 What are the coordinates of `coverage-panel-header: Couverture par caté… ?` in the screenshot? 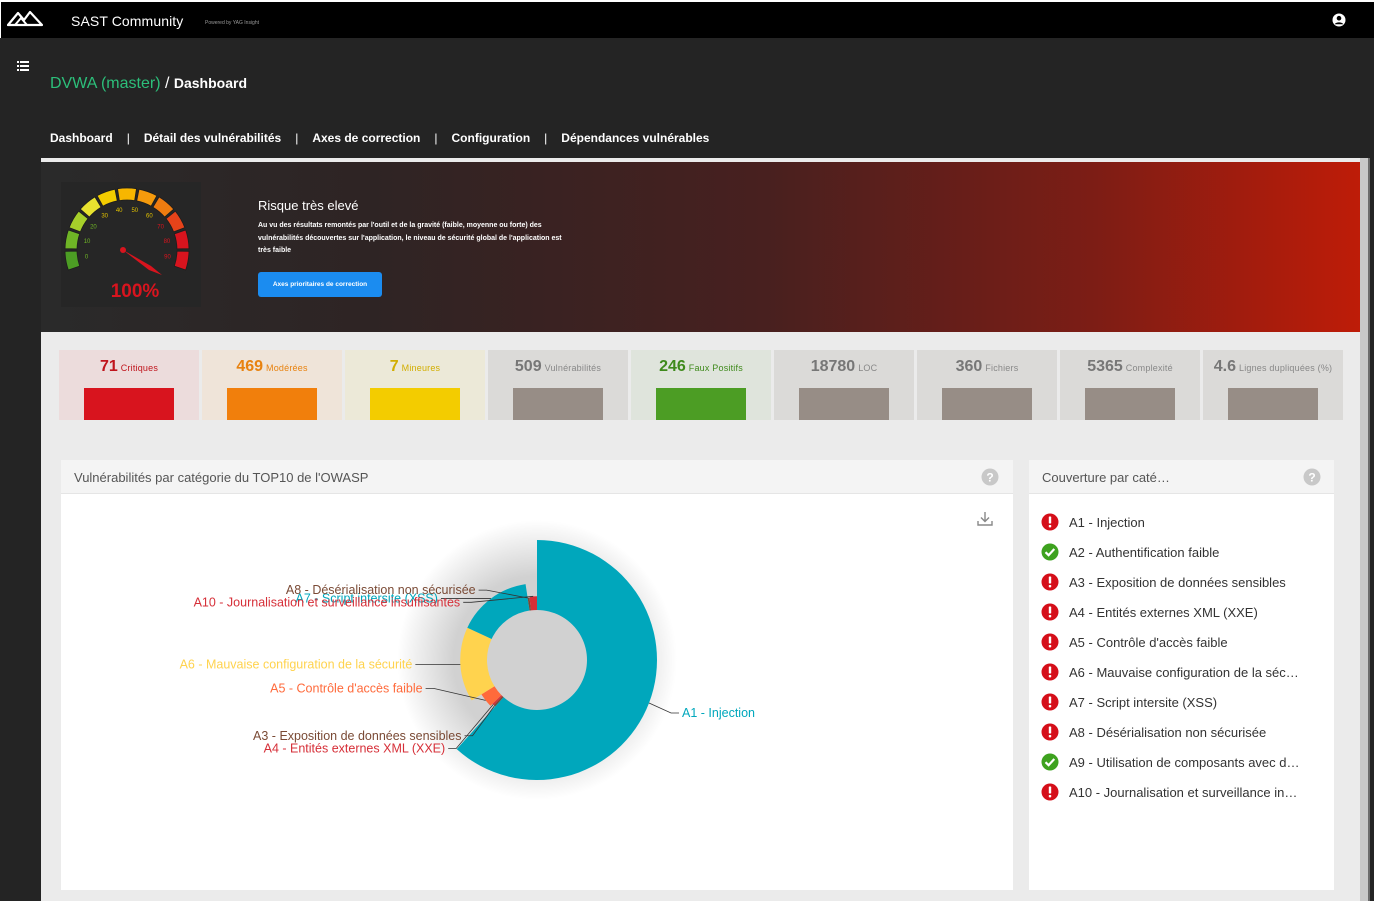 It's located at (1181, 477).